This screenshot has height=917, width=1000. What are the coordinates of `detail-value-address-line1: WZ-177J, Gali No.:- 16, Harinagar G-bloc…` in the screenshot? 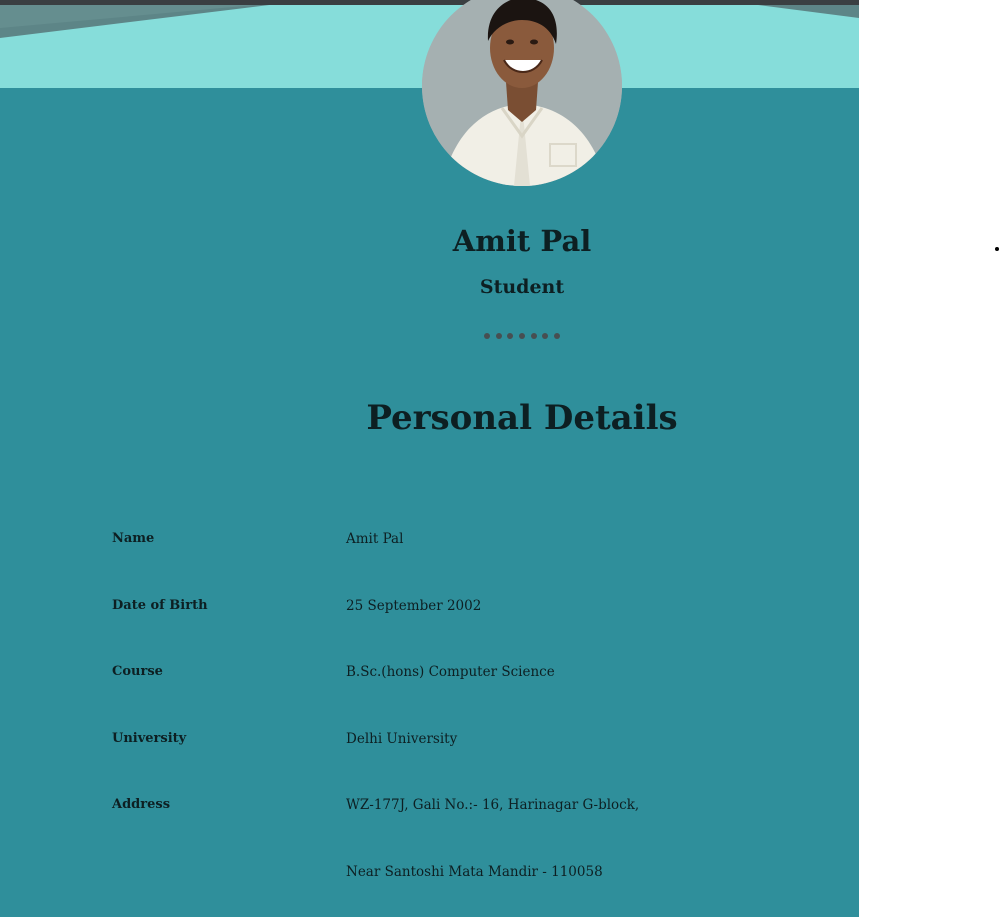 It's located at (493, 805).